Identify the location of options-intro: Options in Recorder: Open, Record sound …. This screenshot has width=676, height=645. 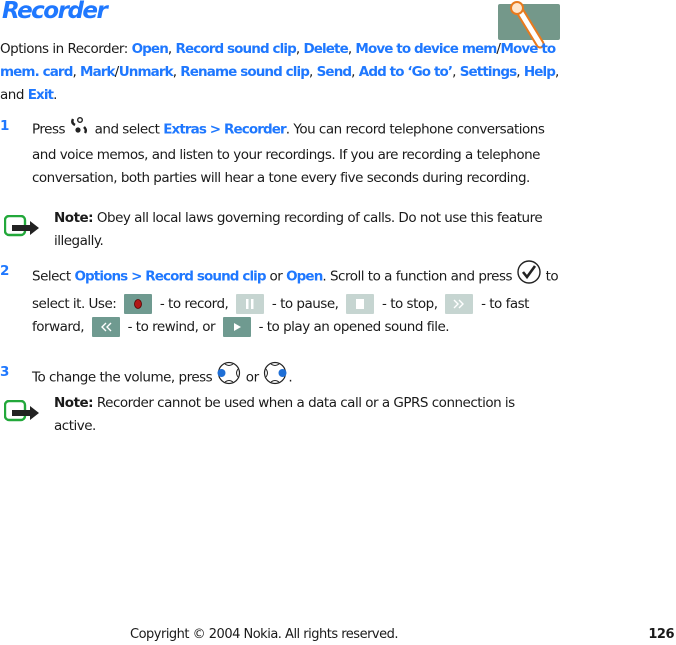
(280, 72).